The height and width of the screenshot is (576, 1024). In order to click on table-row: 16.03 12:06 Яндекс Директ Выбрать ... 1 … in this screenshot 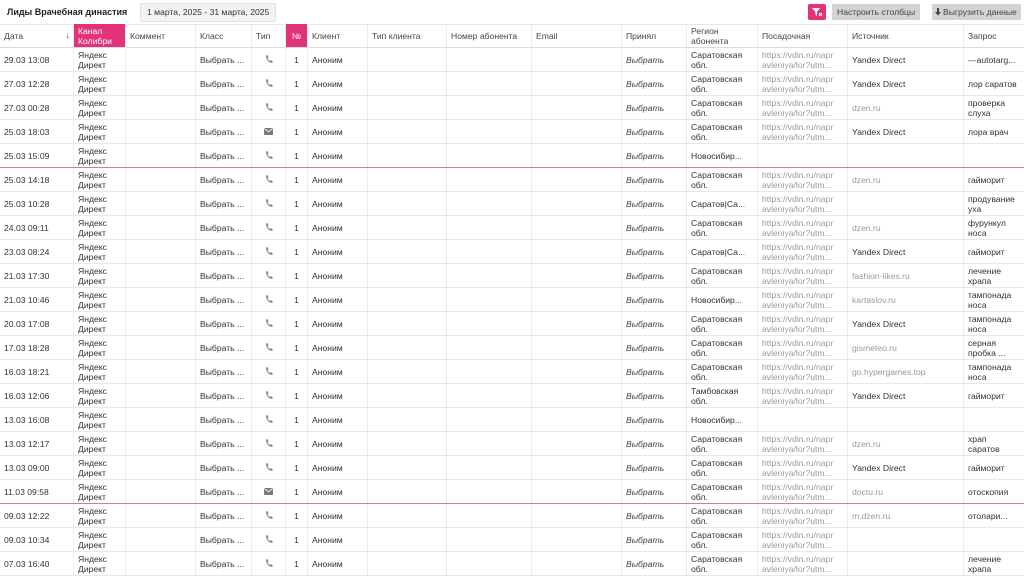, I will do `click(512, 396)`.